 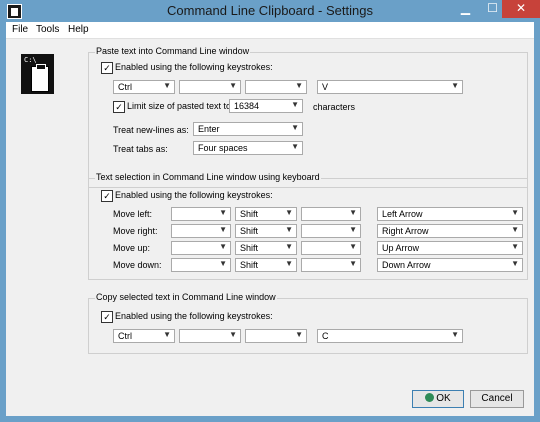 I want to click on selection-key-select: Up Arrow ▼, so click(x=450, y=248).